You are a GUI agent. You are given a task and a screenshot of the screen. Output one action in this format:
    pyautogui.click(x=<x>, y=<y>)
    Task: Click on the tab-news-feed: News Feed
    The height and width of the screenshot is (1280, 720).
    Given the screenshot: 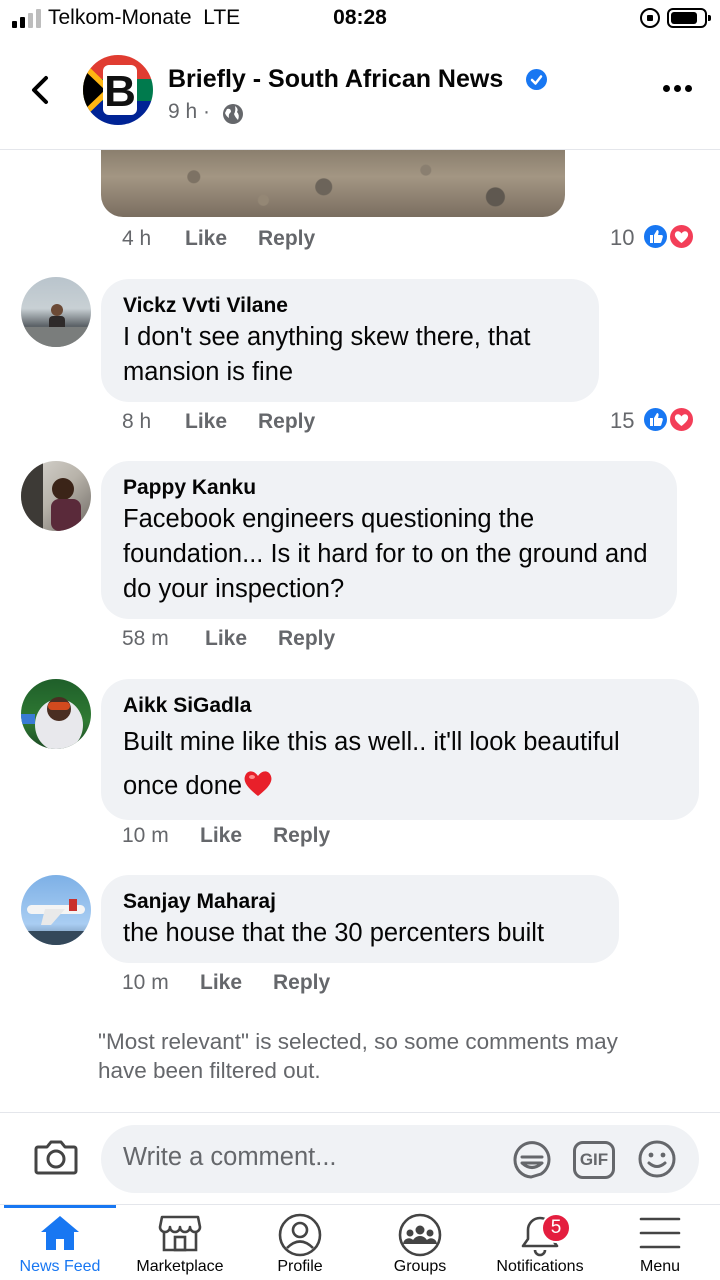 What is the action you would take?
    pyautogui.click(x=60, y=1242)
    